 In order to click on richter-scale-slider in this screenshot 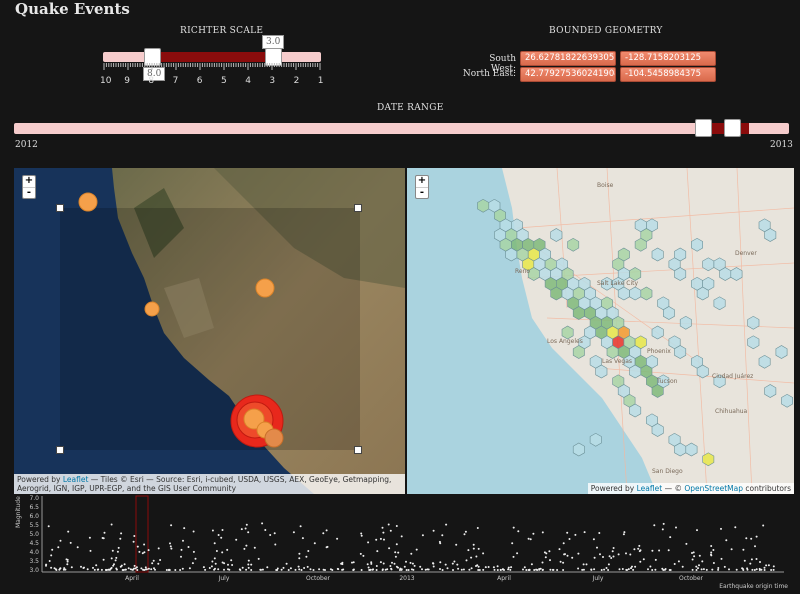, I will do `click(212, 57)`.